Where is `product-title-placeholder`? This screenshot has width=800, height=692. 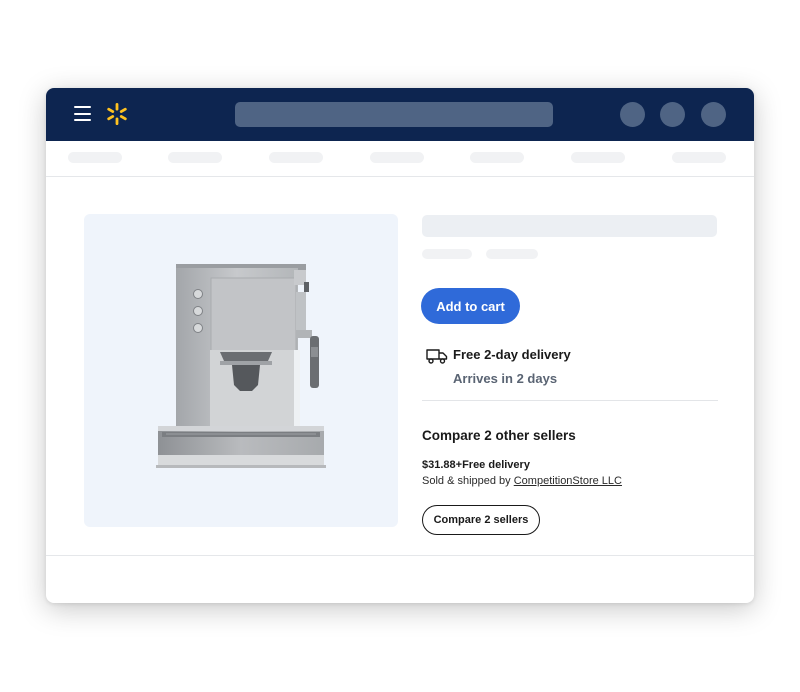
product-title-placeholder is located at coordinates (569, 226).